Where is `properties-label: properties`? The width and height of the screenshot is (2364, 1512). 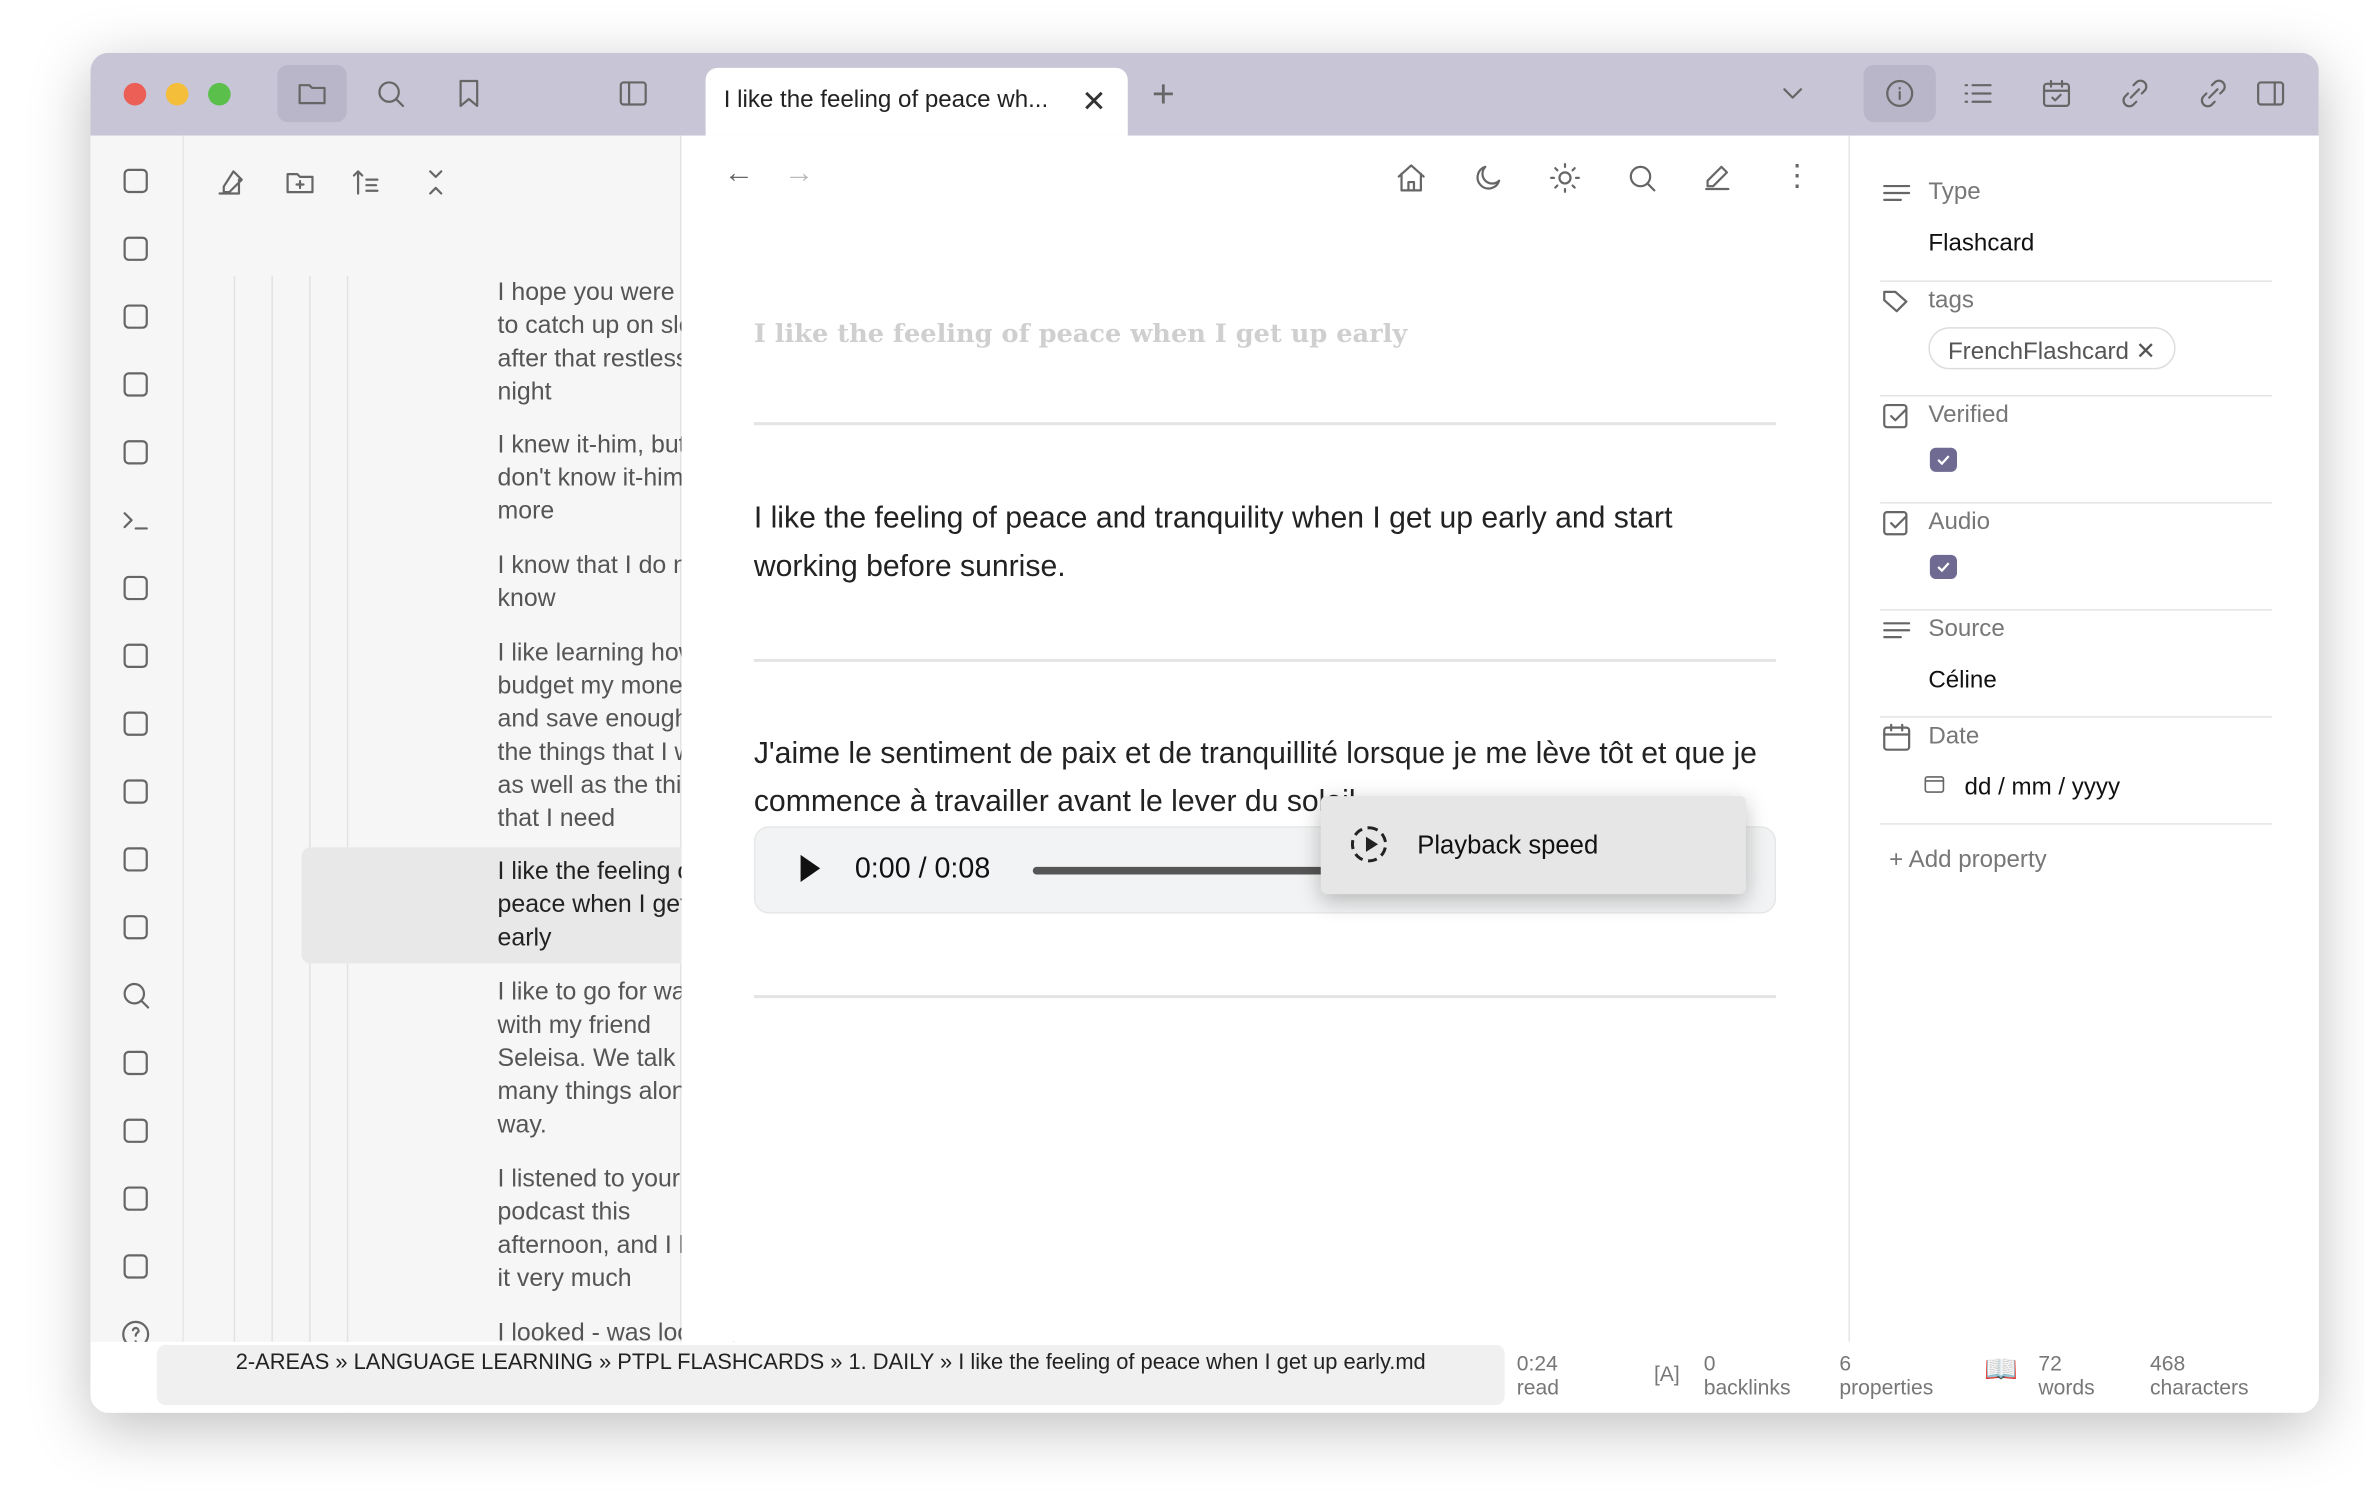
properties-label: properties is located at coordinates (1886, 1387).